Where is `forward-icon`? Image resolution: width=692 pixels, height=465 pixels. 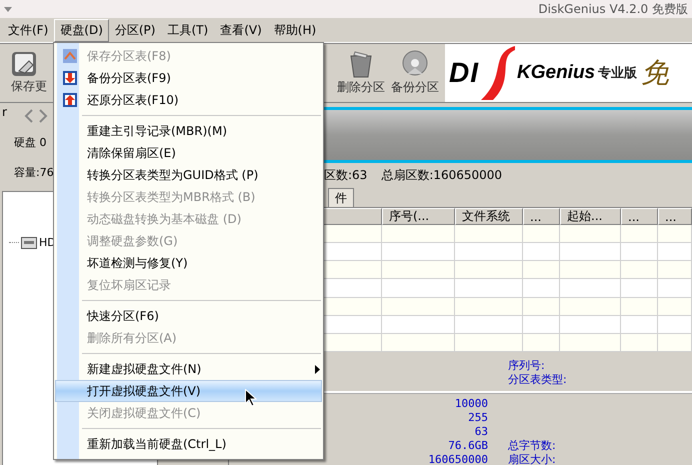
forward-icon is located at coordinates (43, 116).